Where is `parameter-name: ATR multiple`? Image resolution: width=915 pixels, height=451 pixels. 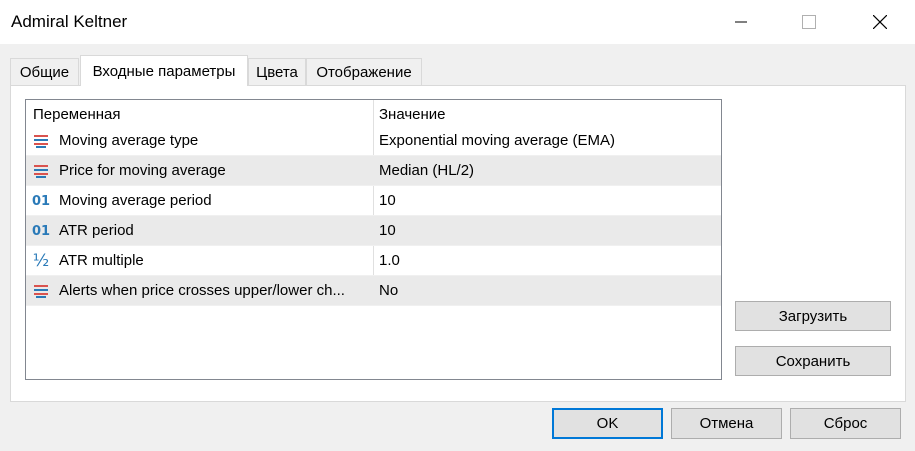 parameter-name: ATR multiple is located at coordinates (101, 260).